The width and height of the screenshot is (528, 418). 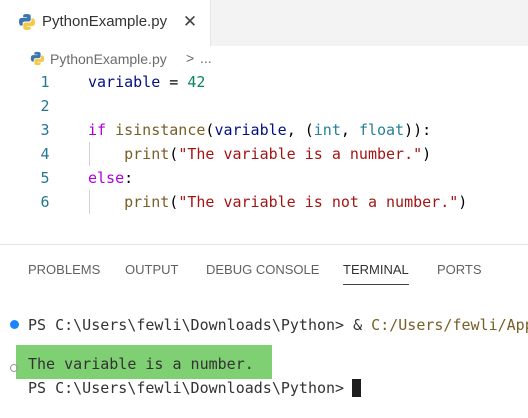 I want to click on line-number: 2, so click(x=45, y=106).